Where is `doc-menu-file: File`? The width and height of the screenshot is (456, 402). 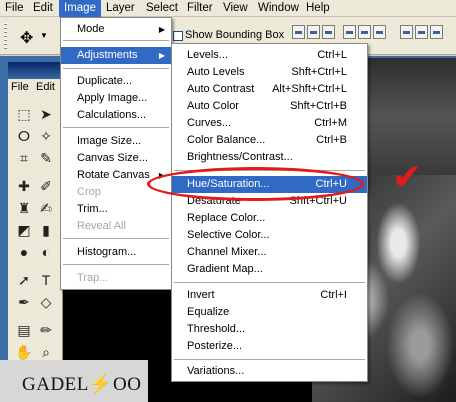 doc-menu-file: File is located at coordinates (20, 87).